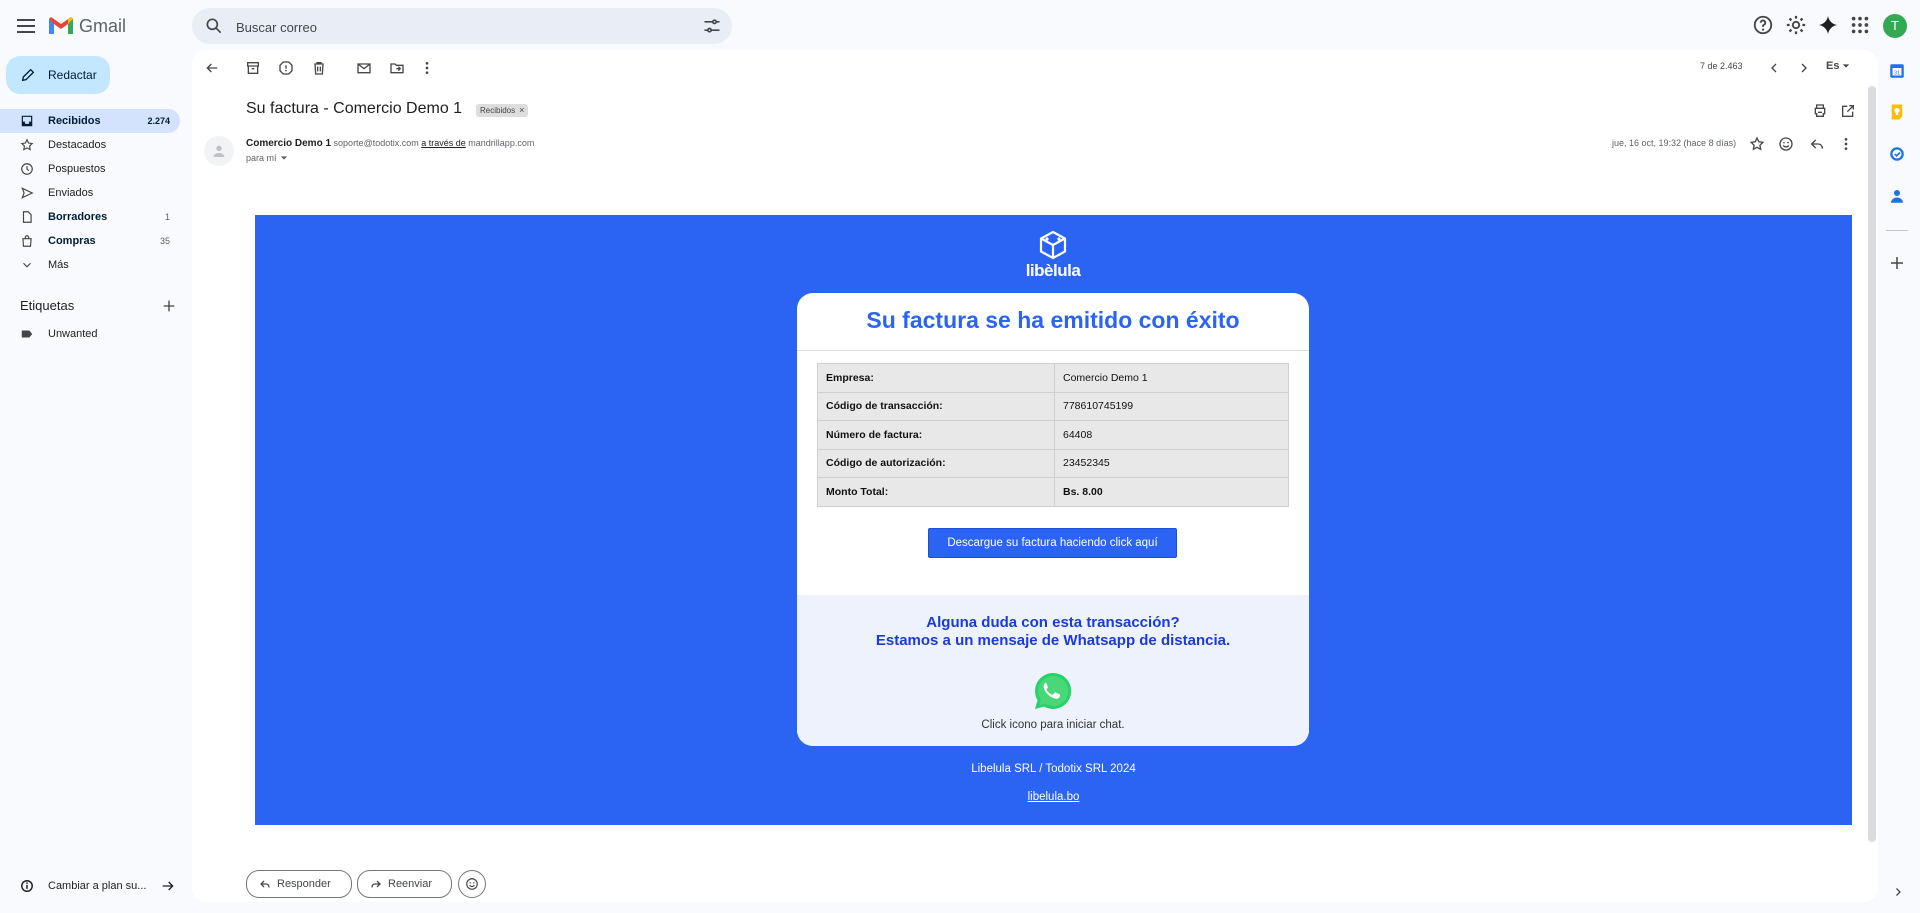  What do you see at coordinates (27, 169) in the screenshot?
I see `clock-icon` at bounding box center [27, 169].